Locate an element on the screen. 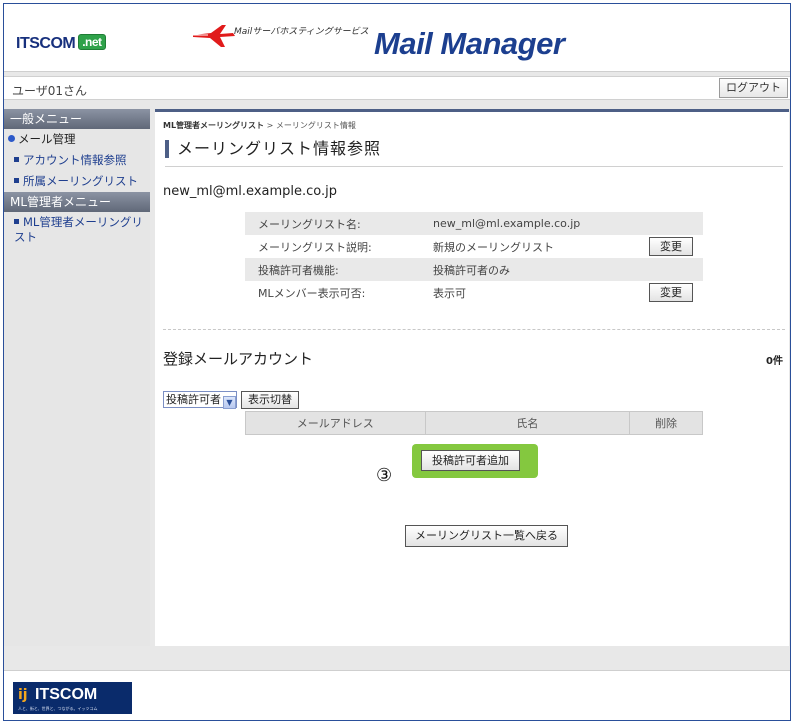 This screenshot has width=794, height=724. filter-select: 投稿許可者 ▼ is located at coordinates (200, 400).